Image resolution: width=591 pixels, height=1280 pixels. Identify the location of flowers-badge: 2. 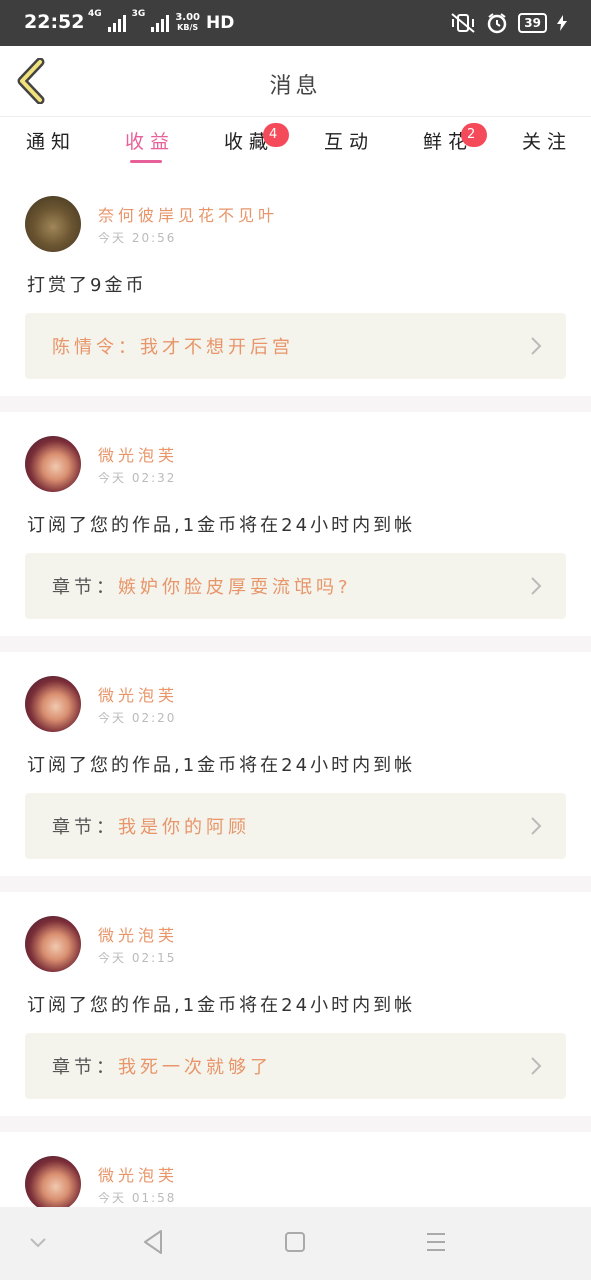
(474, 135).